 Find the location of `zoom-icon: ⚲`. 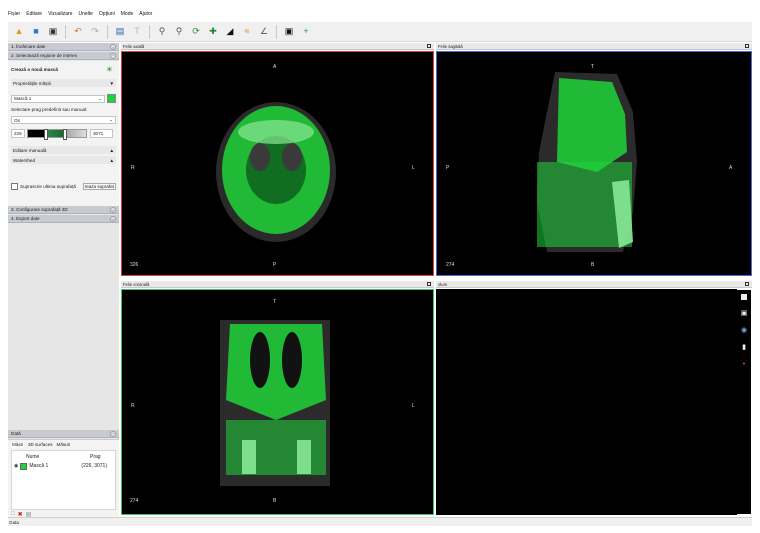

zoom-icon: ⚲ is located at coordinates (162, 32).